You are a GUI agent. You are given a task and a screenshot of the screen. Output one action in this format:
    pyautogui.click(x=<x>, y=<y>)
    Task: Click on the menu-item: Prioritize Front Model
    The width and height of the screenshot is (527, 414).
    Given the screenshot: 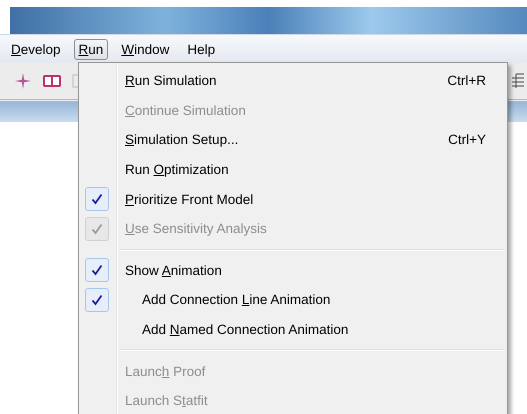 What is the action you would take?
    pyautogui.click(x=189, y=199)
    